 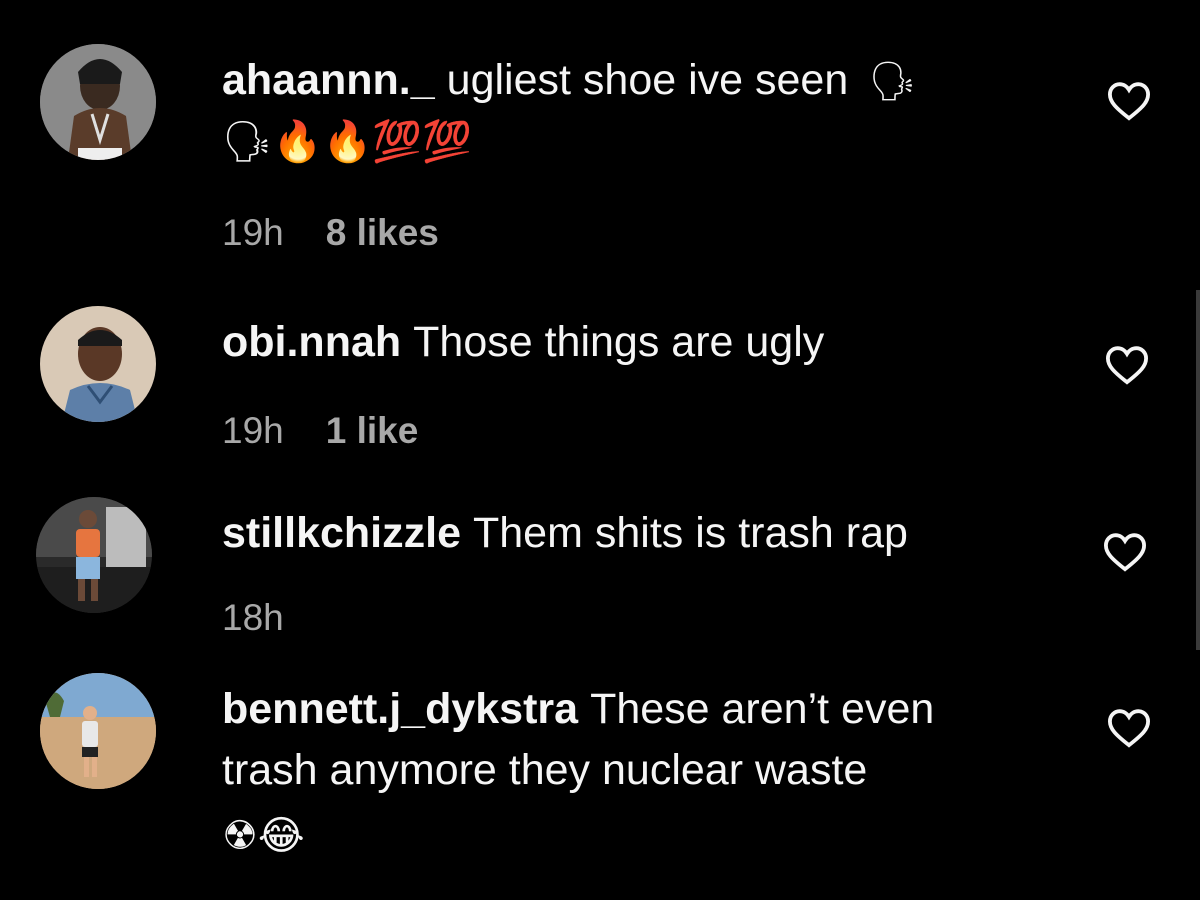 What do you see at coordinates (545, 770) in the screenshot?
I see `comment-text-line2: trash anymore they nuclear waste` at bounding box center [545, 770].